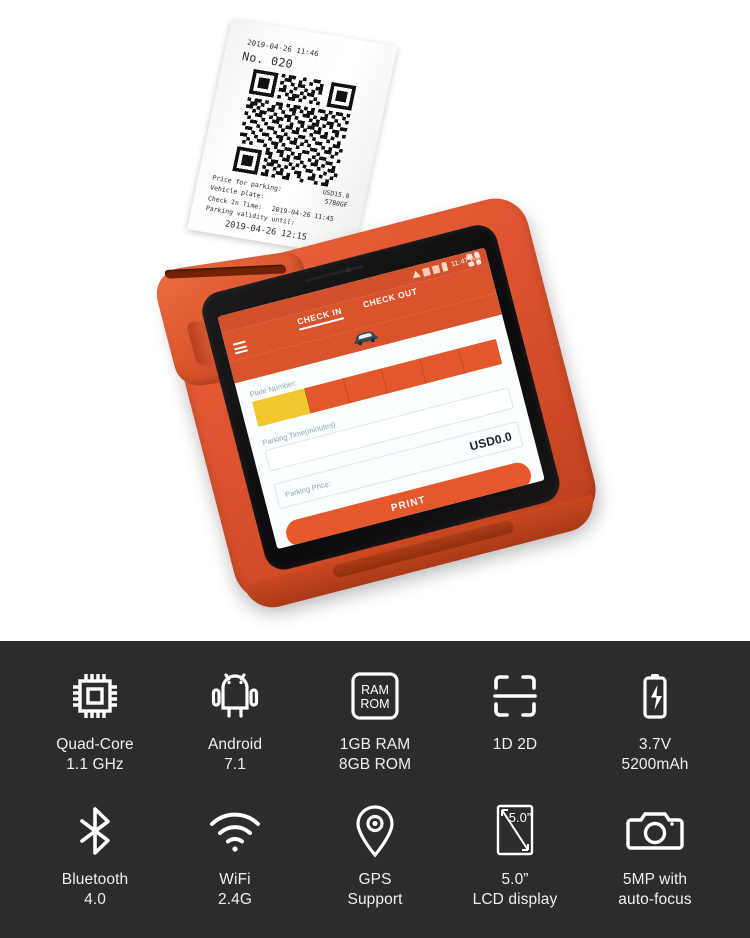 The height and width of the screenshot is (938, 750). Describe the element at coordinates (95, 890) in the screenshot. I see `spec-bluetooth-text: Bluetooth 4.0` at that location.